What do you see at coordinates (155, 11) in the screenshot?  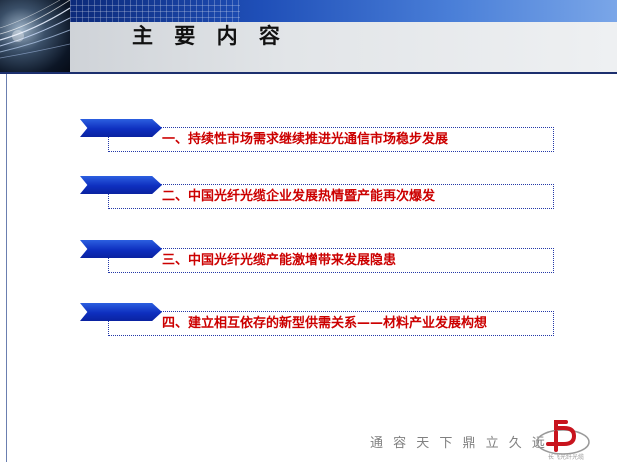 I see `header-grid-pattern` at bounding box center [155, 11].